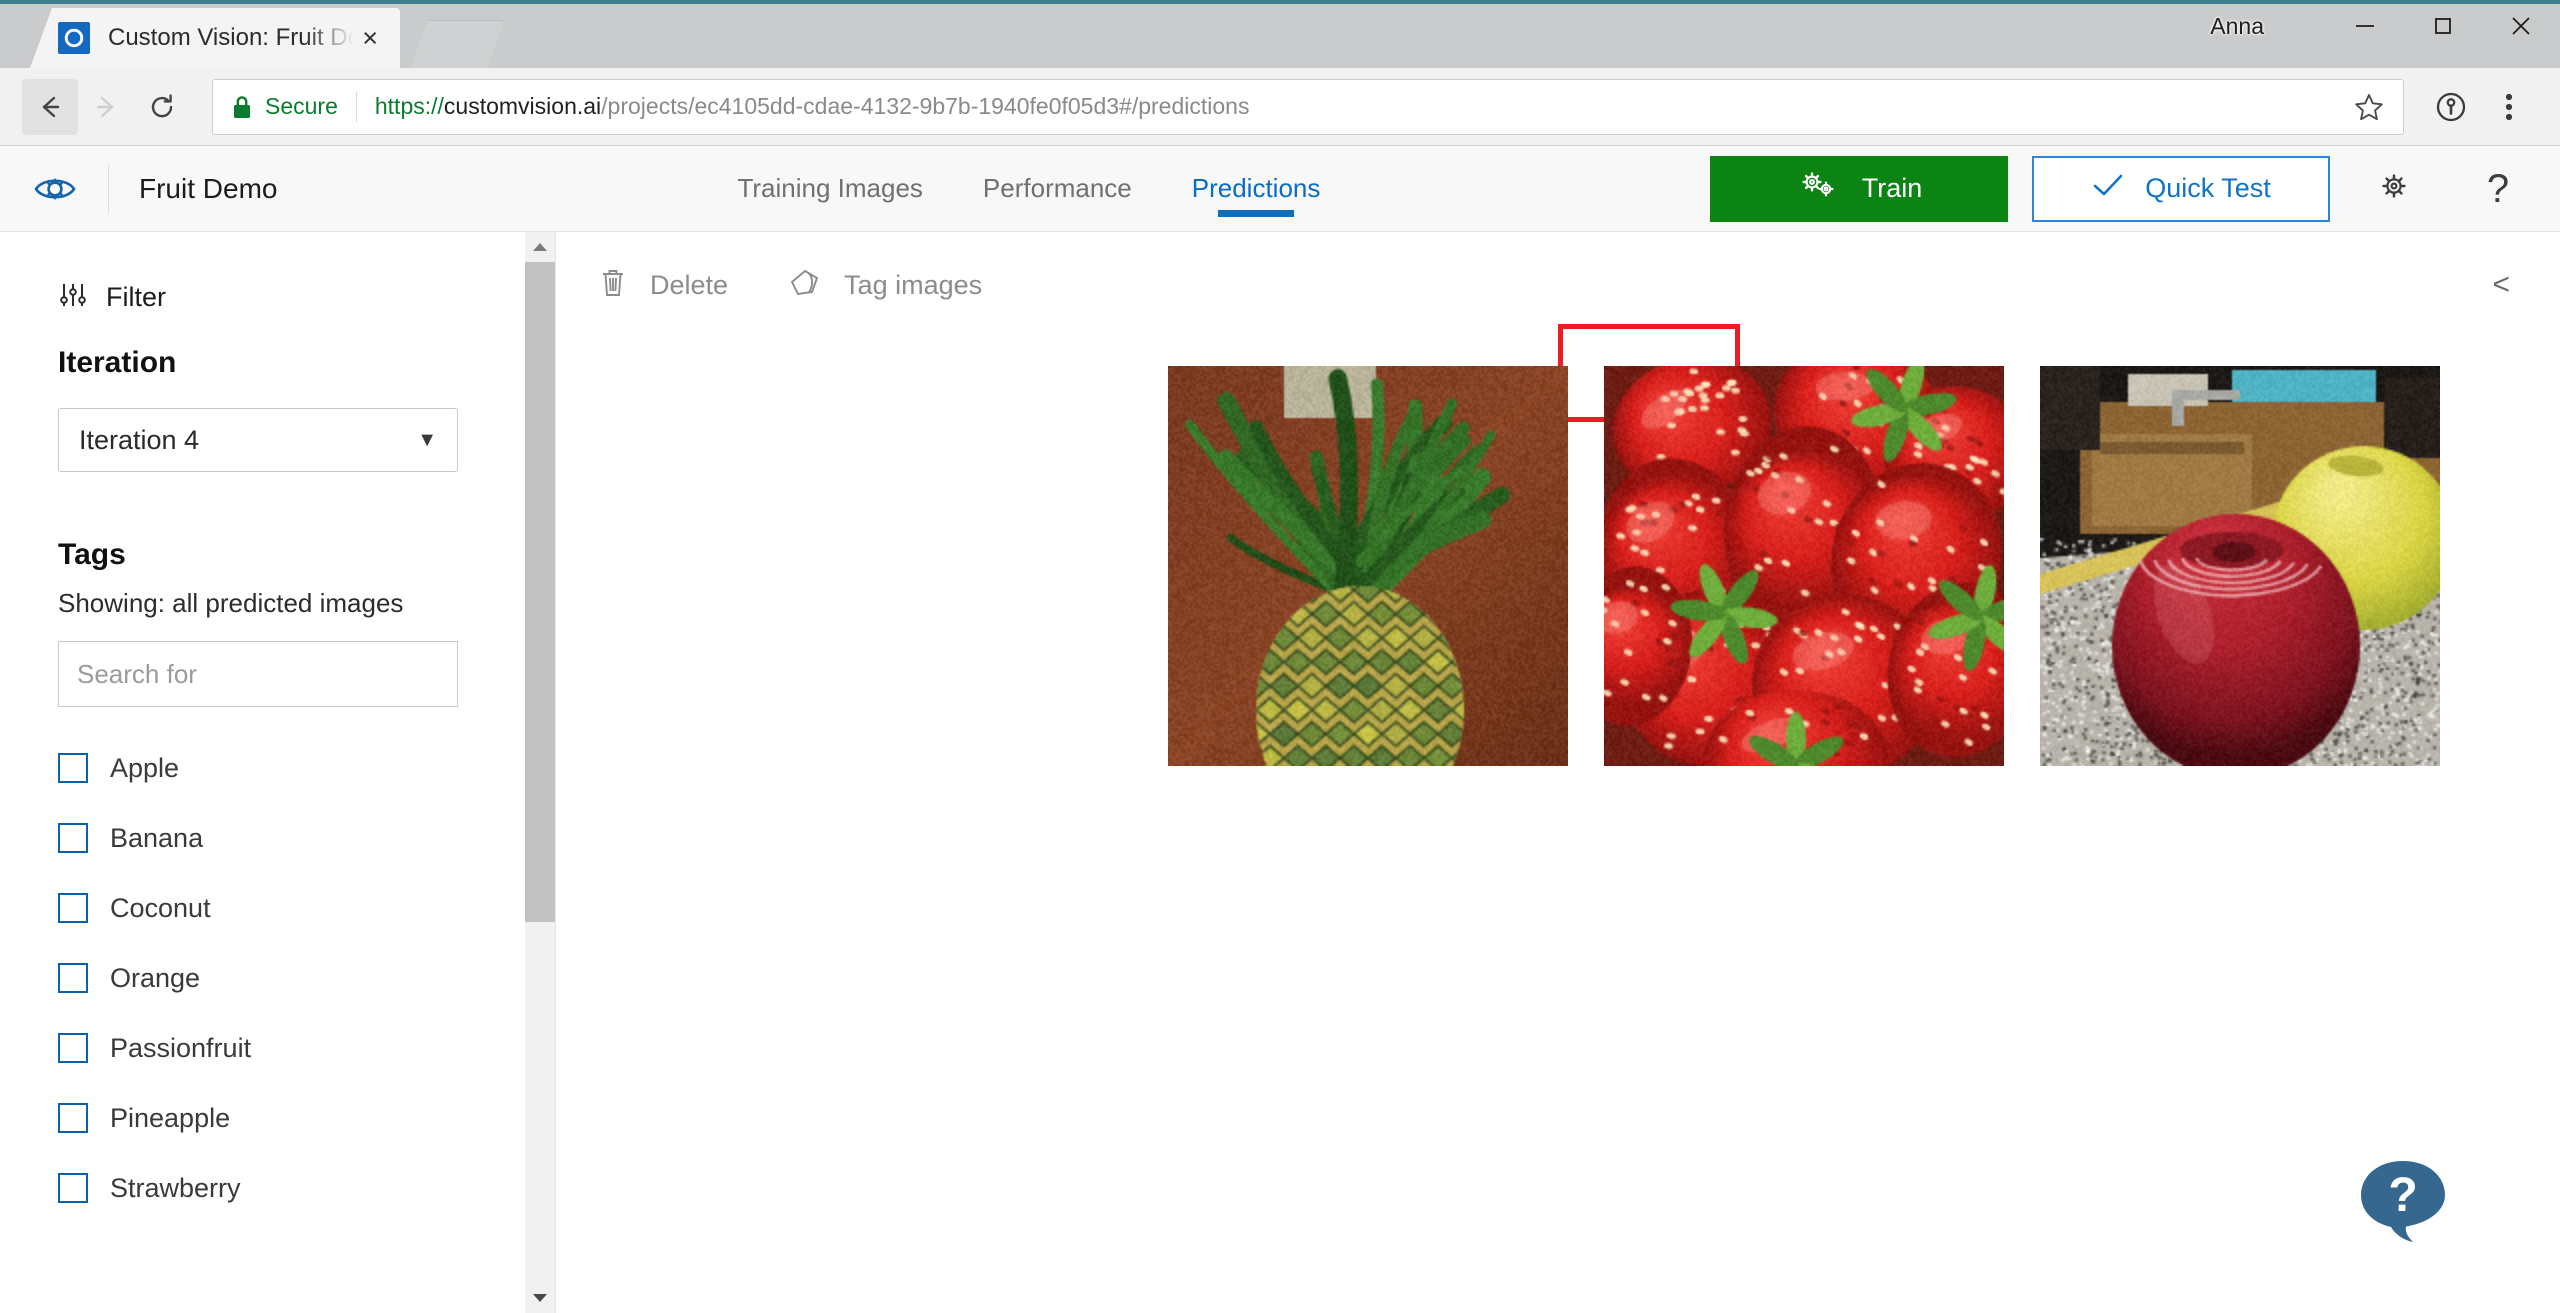 This screenshot has height=1313, width=2560. What do you see at coordinates (306, 1188) in the screenshot?
I see `tag-item-strawberry: Strawberry` at bounding box center [306, 1188].